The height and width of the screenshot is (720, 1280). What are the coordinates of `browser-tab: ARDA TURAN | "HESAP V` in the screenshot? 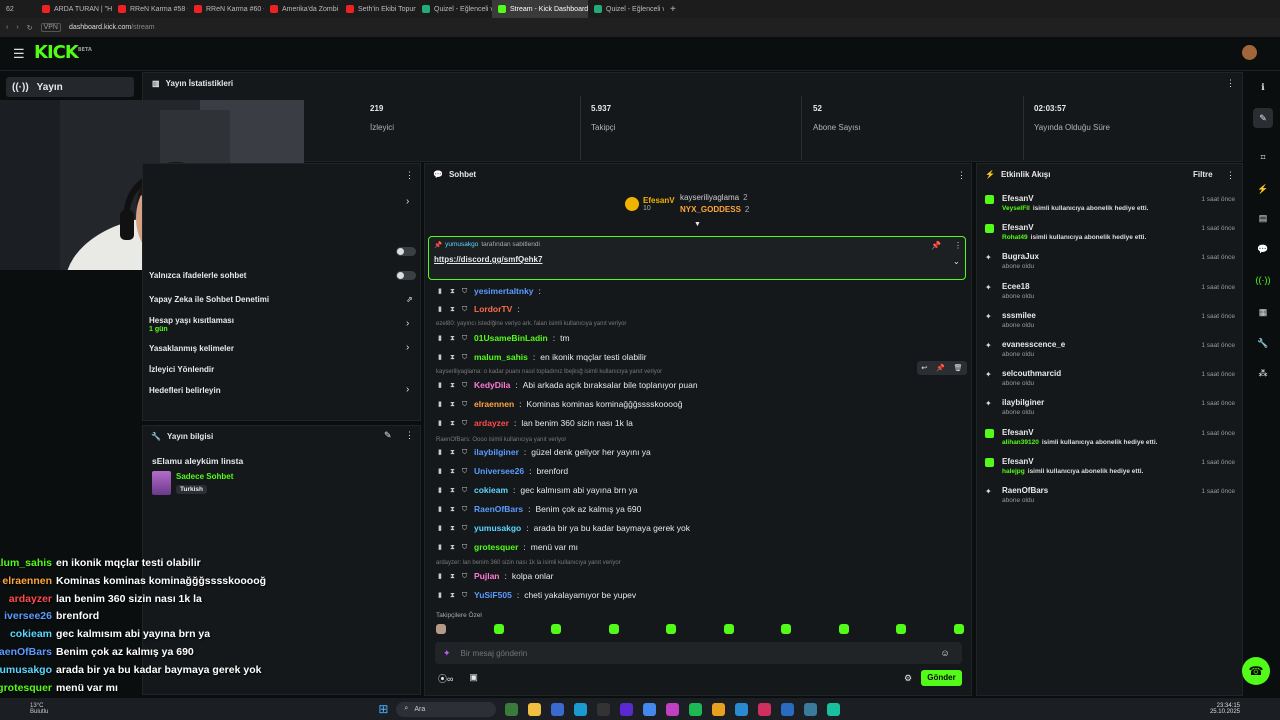 It's located at (74, 9).